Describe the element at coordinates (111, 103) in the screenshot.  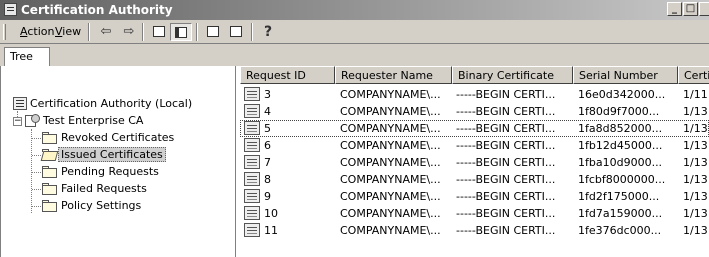
I see `tree-root-label: Certification Authority (Local)` at that location.